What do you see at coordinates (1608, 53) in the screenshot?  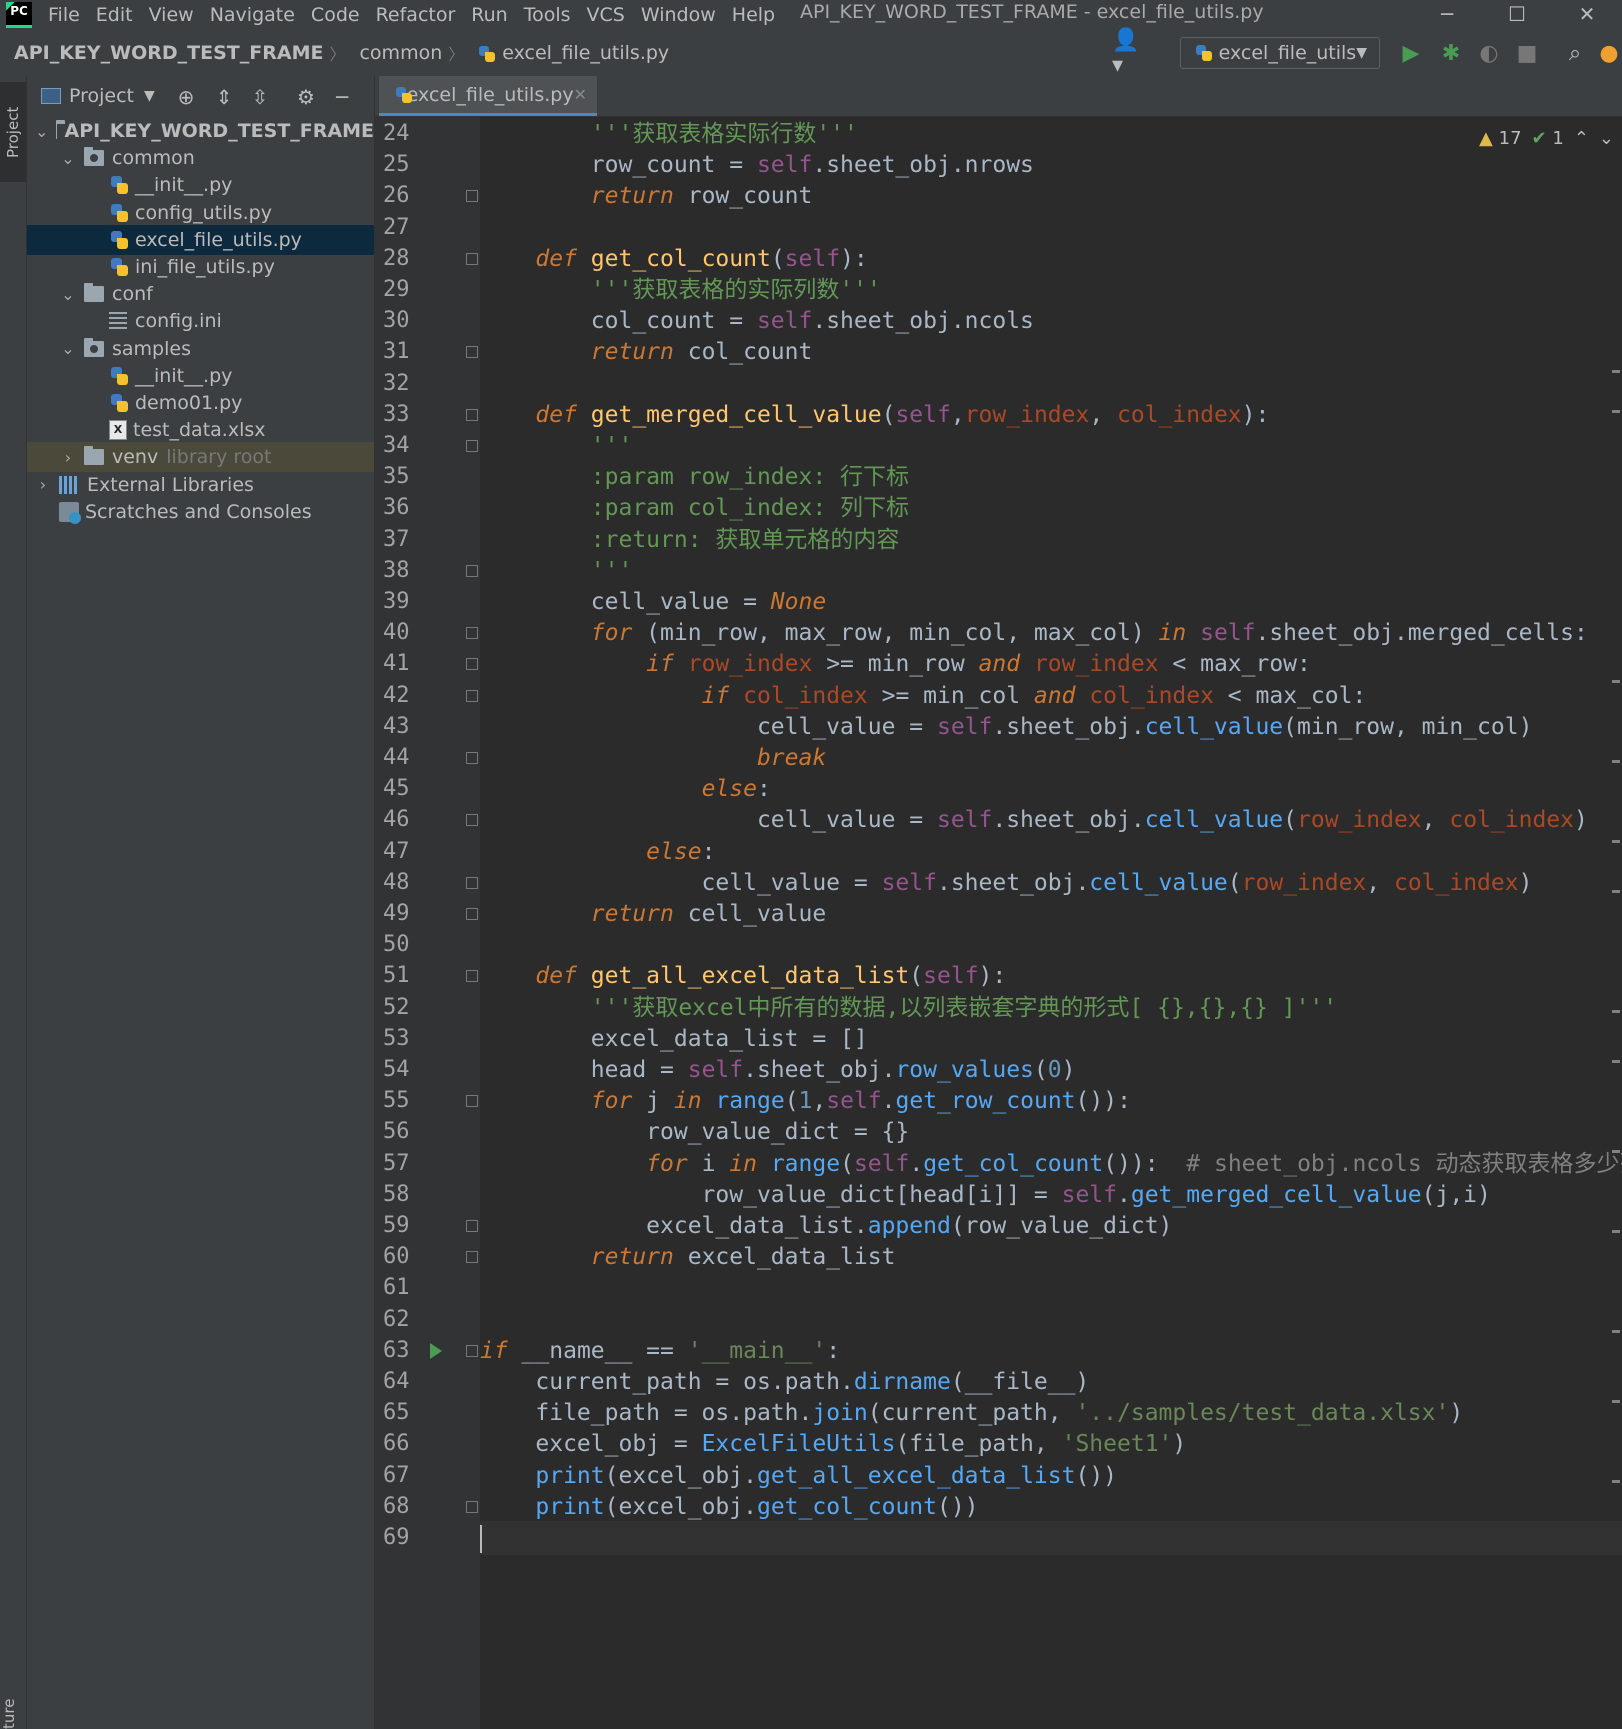 I see `update-icon: ●` at bounding box center [1608, 53].